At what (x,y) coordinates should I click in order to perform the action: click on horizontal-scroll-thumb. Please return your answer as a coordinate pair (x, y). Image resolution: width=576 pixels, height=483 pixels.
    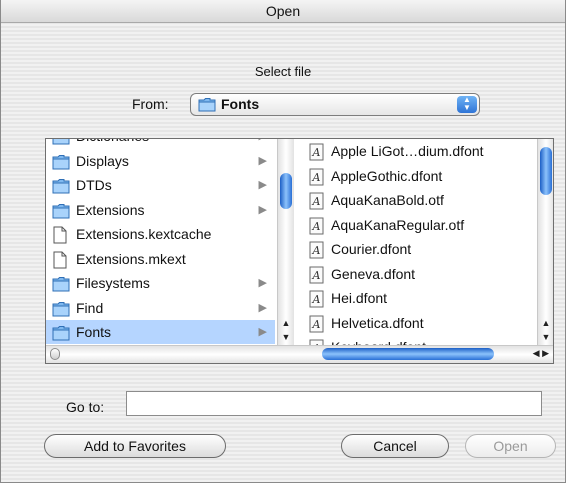
    Looking at the image, I should click on (408, 354).